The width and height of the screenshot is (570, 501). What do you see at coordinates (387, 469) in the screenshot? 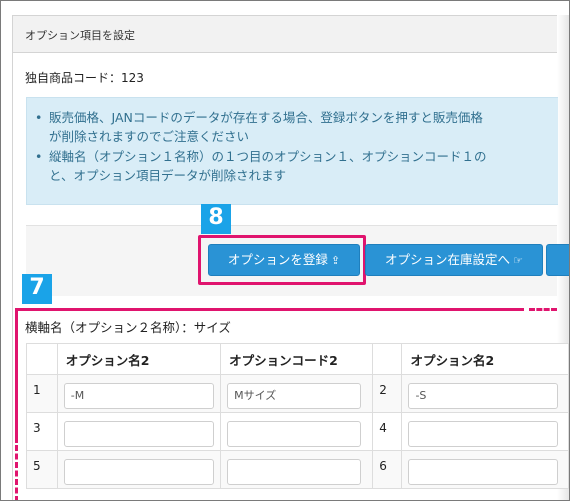
I see `row-number: 6` at bounding box center [387, 469].